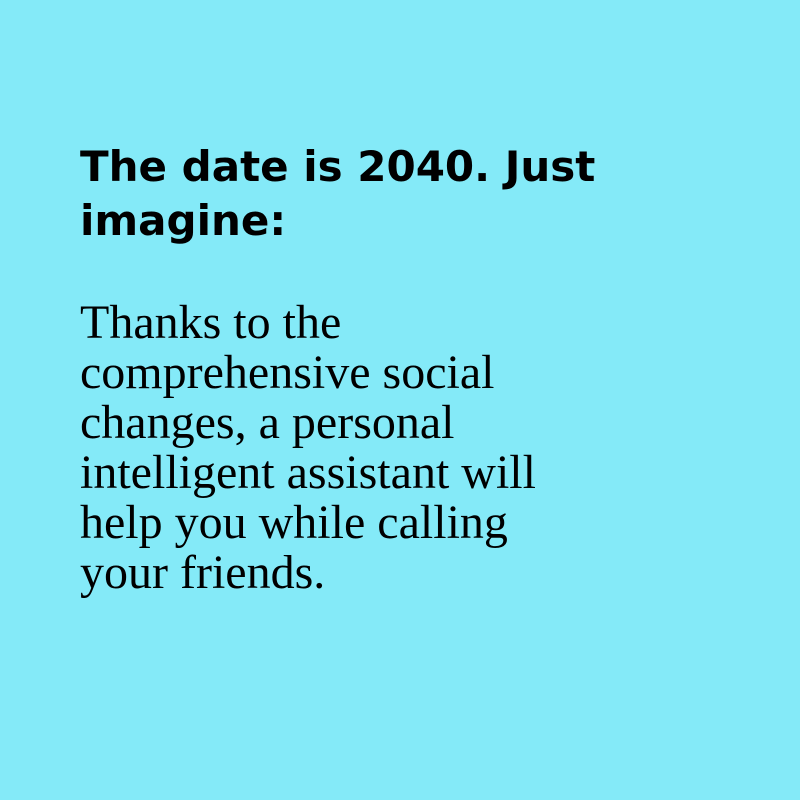  What do you see at coordinates (267, 422) in the screenshot?
I see `body-line: changes, a personal` at bounding box center [267, 422].